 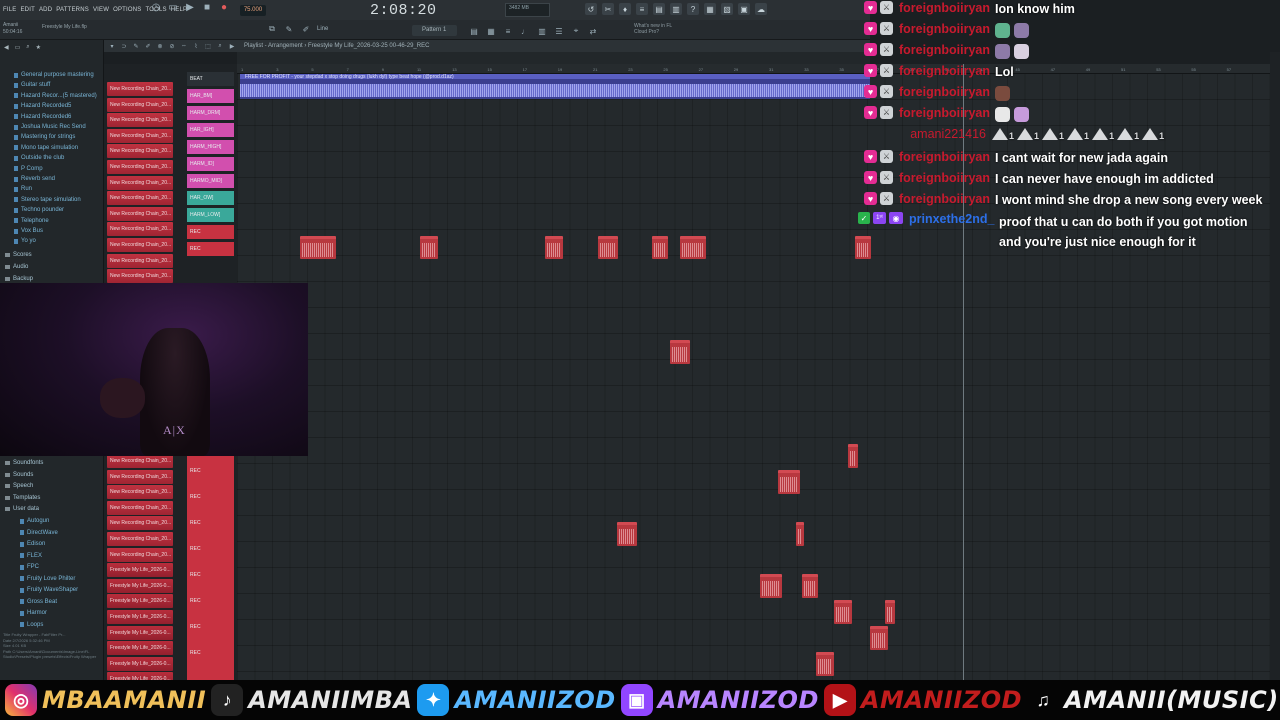 What do you see at coordinates (207, 7) in the screenshot?
I see `stop-icon: ■` at bounding box center [207, 7].